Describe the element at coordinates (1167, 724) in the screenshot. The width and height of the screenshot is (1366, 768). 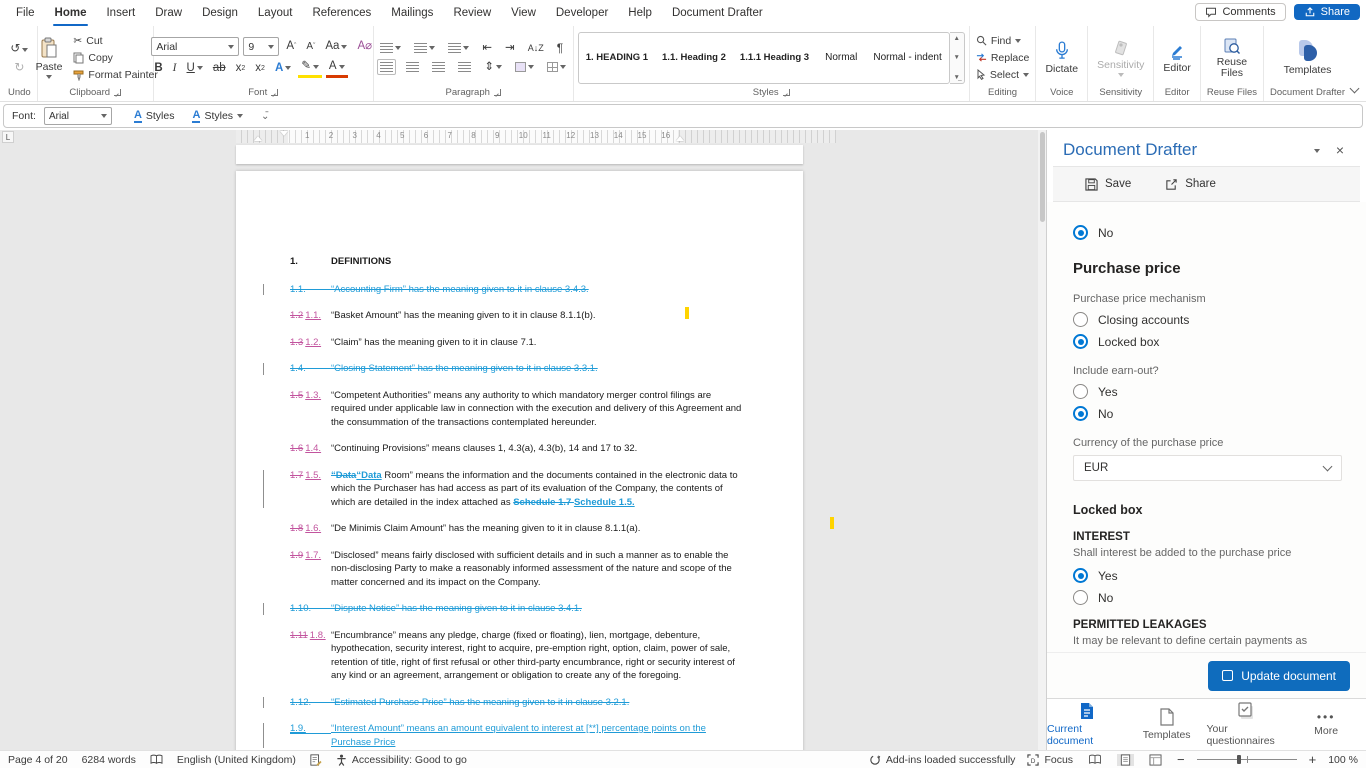
I see `tab-templates: Templates` at that location.